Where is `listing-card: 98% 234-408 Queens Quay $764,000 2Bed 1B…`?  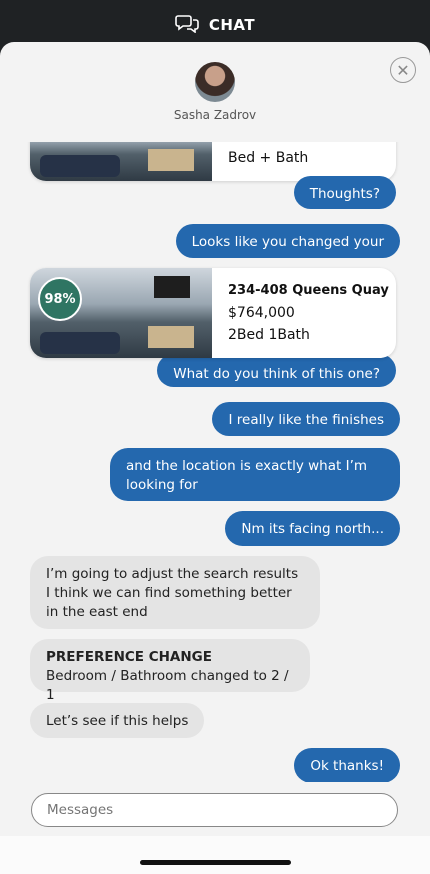 listing-card: 98% 234-408 Queens Quay $764,000 2Bed 1B… is located at coordinates (213, 313).